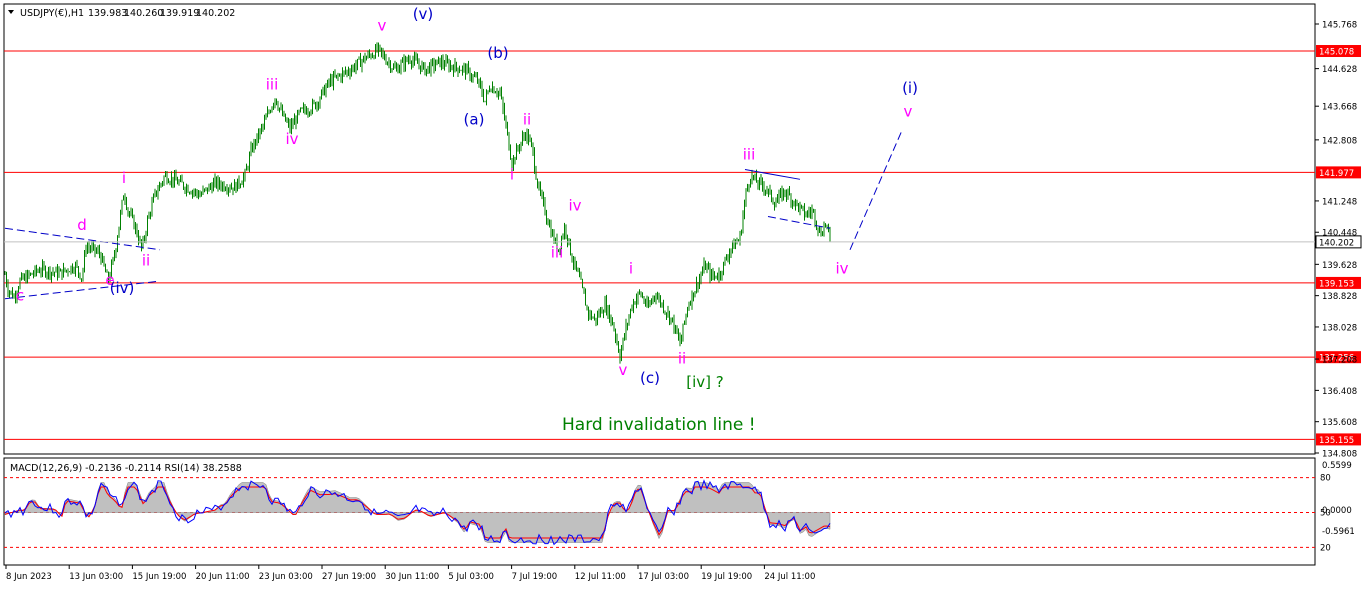 The width and height of the screenshot is (1366, 592). I want to click on y-tick-label: 144.628, so click(1339, 70).